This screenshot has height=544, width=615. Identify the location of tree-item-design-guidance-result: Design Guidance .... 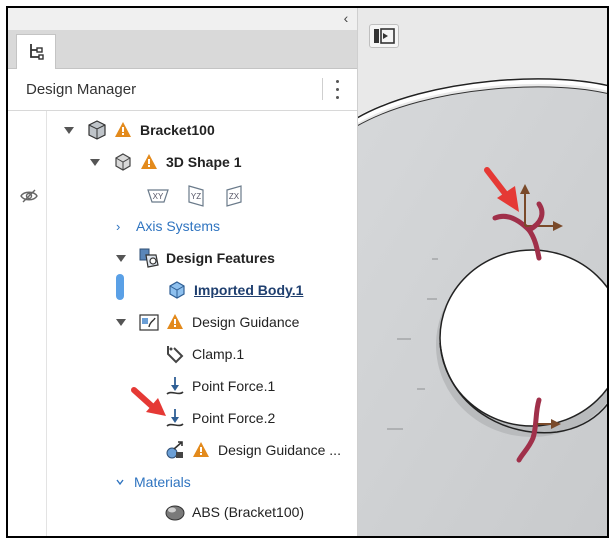
(252, 450).